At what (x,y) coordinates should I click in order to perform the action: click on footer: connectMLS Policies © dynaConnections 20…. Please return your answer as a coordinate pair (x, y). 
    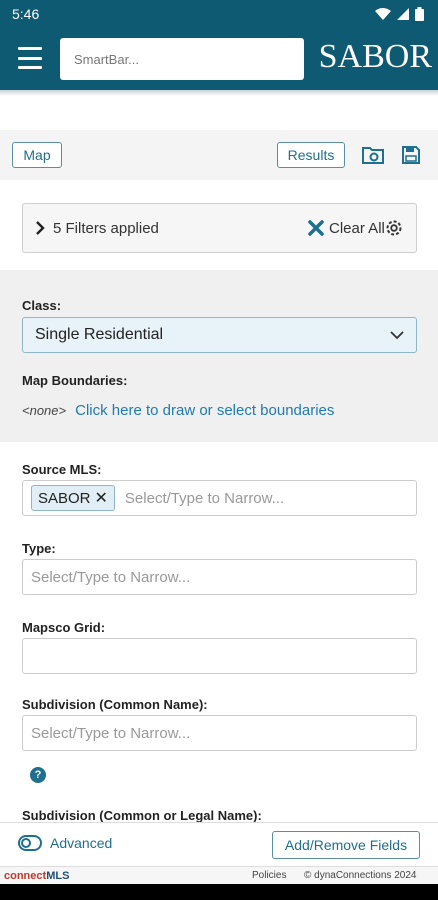
    Looking at the image, I should click on (219, 875).